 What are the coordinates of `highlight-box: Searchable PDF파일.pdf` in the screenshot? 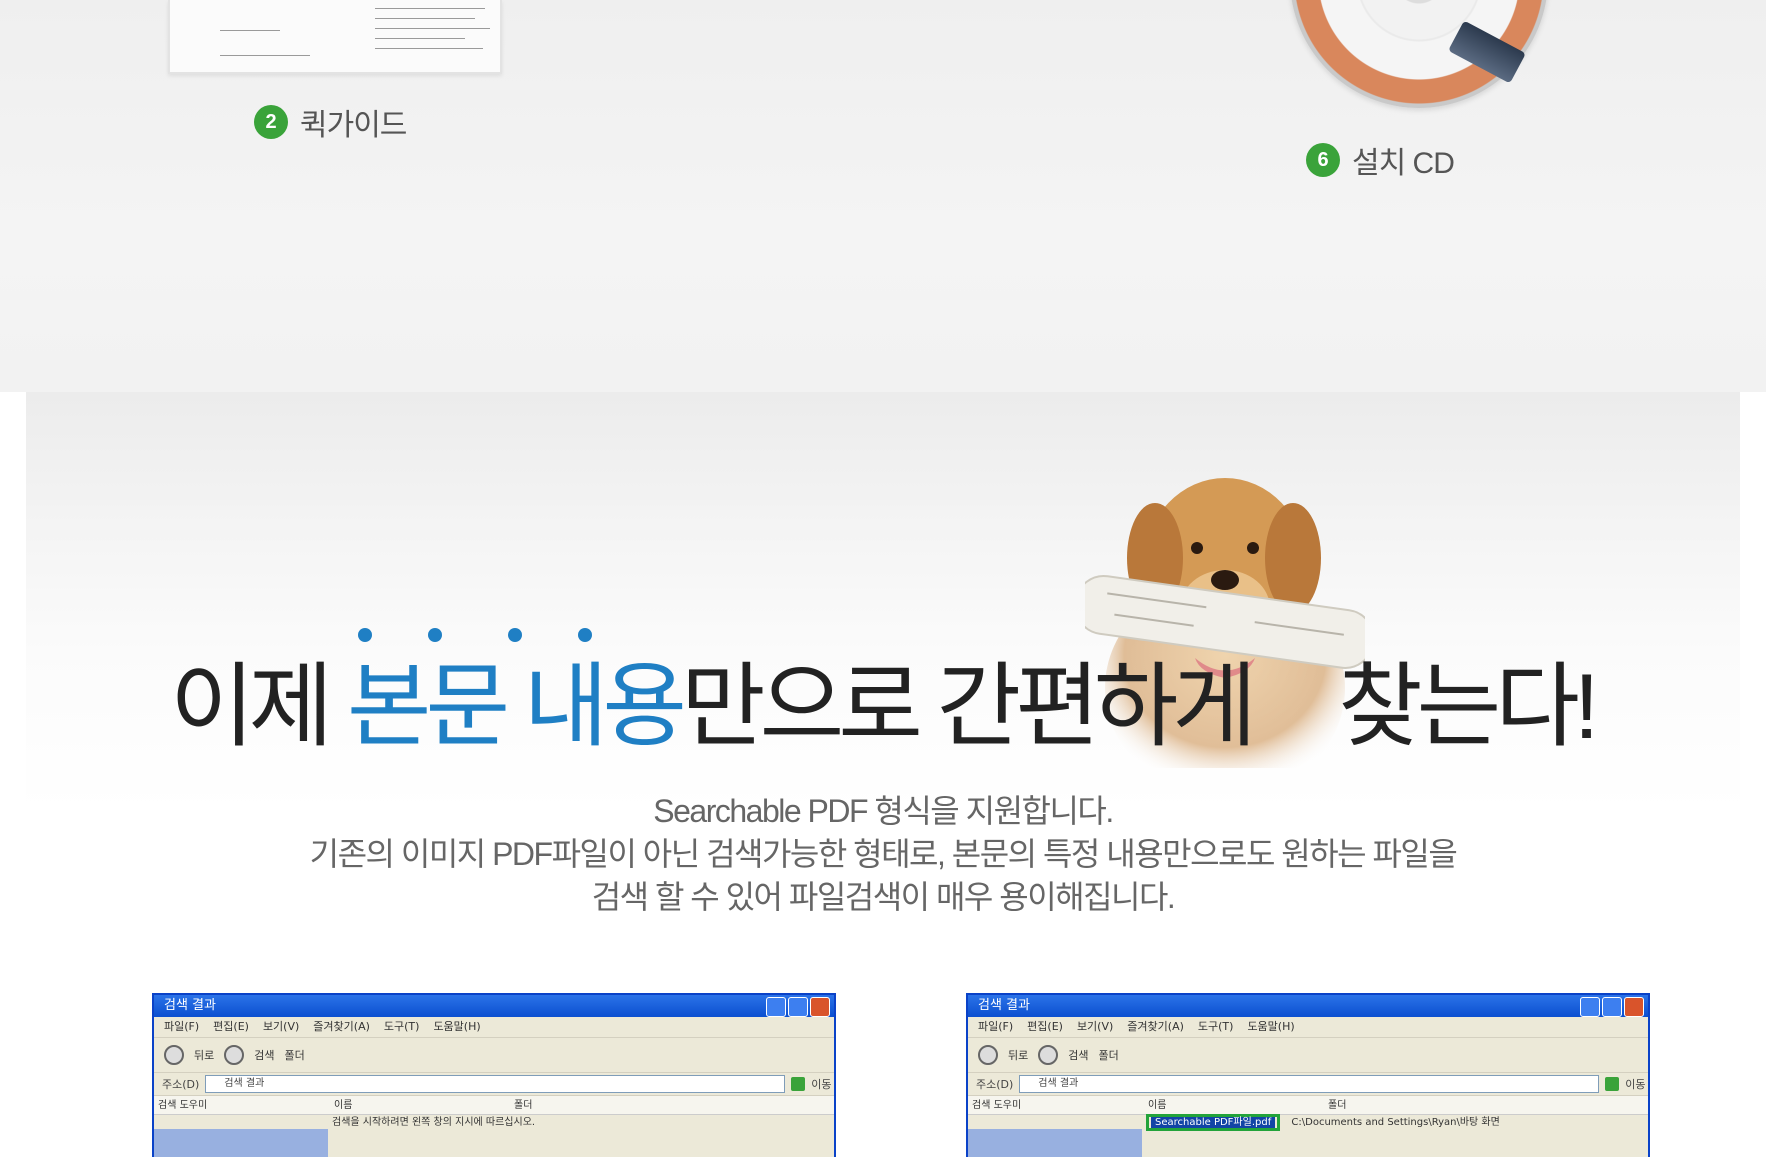 It's located at (1213, 1122).